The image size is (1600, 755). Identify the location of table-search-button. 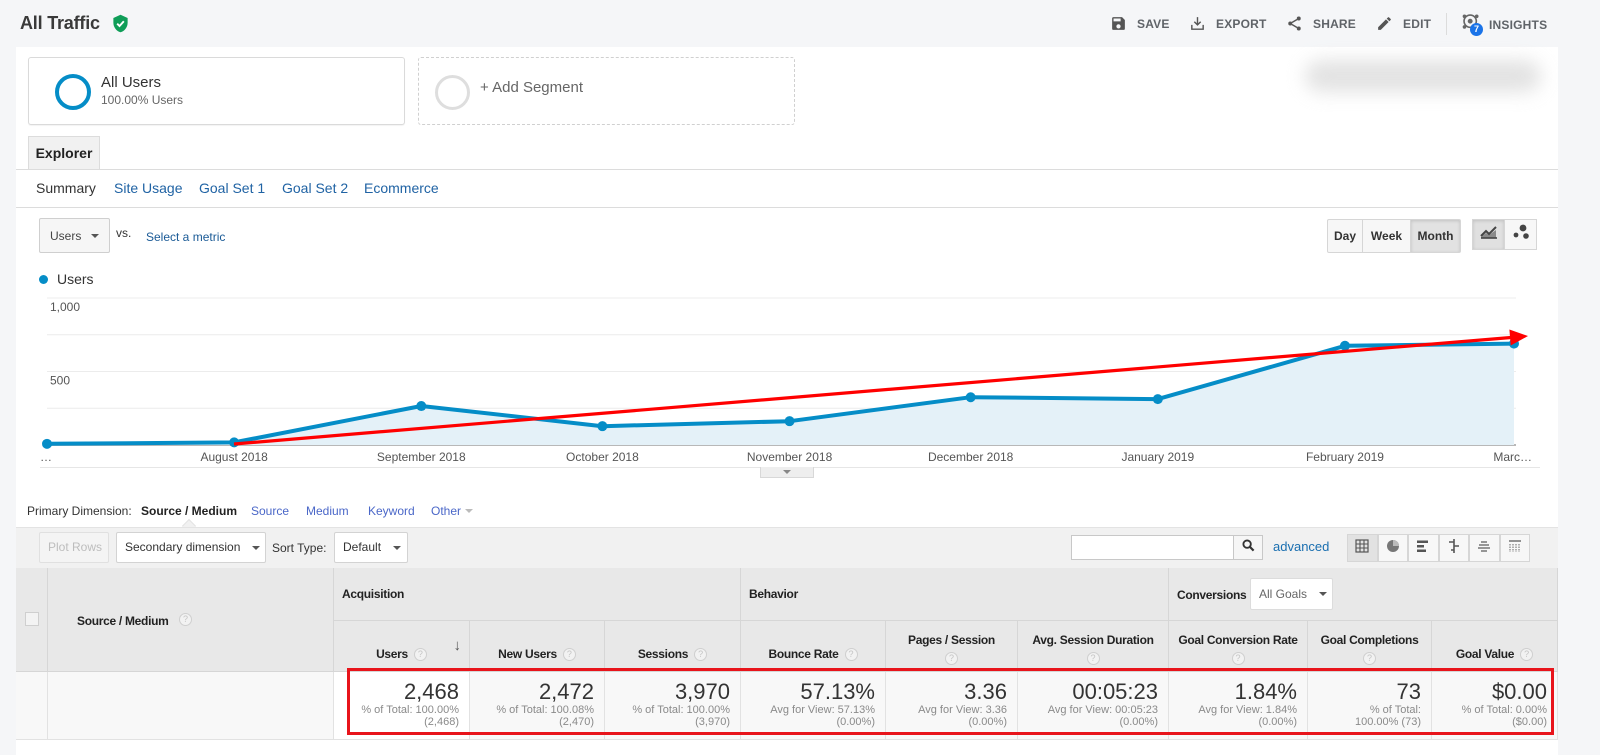
(1248, 547).